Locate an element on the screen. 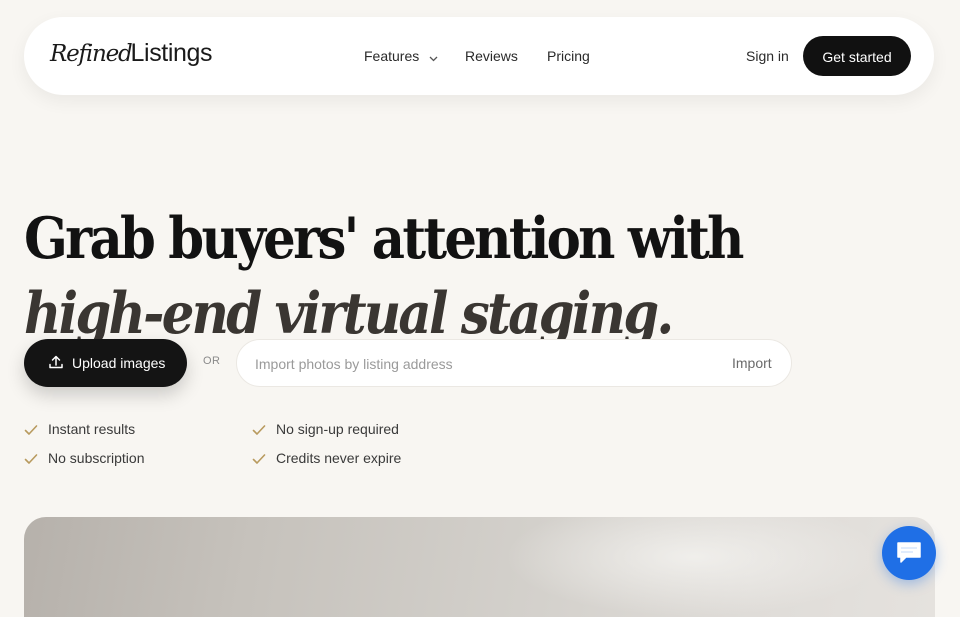 The height and width of the screenshot is (617, 960). nav-pricing-link: Pricing is located at coordinates (568, 56).